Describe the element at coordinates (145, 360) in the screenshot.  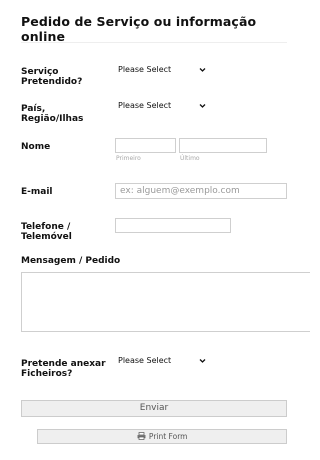
I see `attach-select-value: Please Select` at that location.